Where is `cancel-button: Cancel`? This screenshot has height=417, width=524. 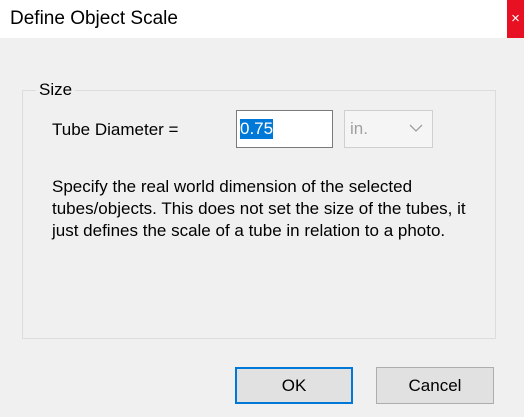
cancel-button: Cancel is located at coordinates (435, 385).